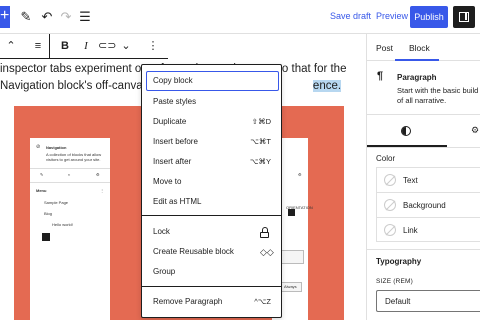  What do you see at coordinates (212, 162) in the screenshot?
I see `menu-item-insert-after: Insert after ⌥⌘Y` at bounding box center [212, 162].